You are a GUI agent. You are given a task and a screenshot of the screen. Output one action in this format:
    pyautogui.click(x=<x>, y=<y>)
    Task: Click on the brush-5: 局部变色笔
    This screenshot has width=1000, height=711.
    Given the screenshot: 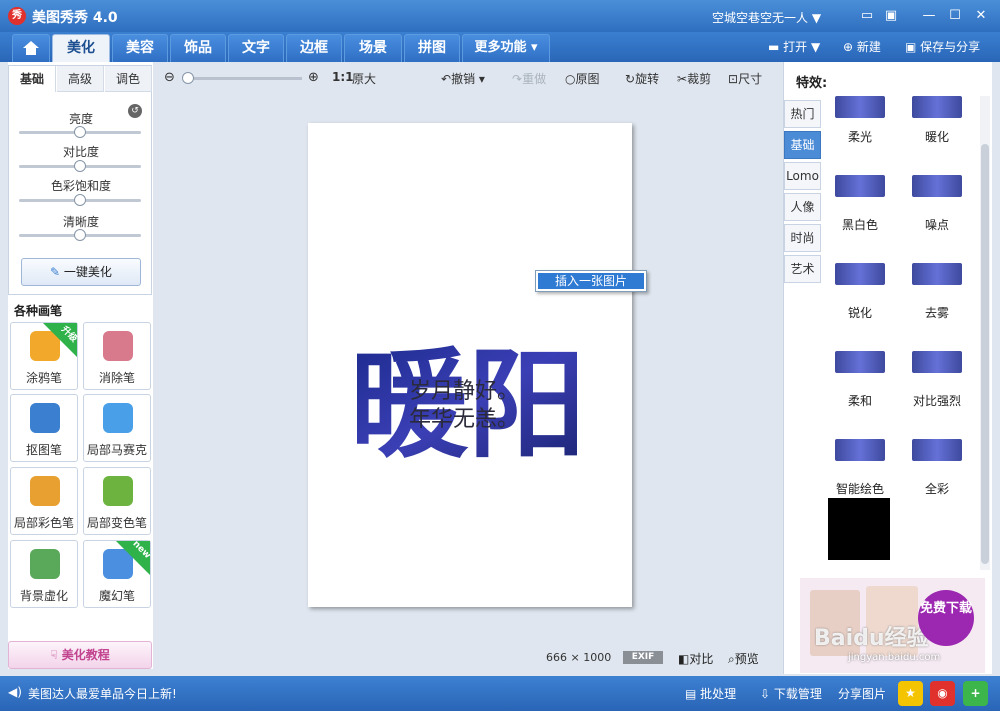 What is the action you would take?
    pyautogui.click(x=117, y=501)
    